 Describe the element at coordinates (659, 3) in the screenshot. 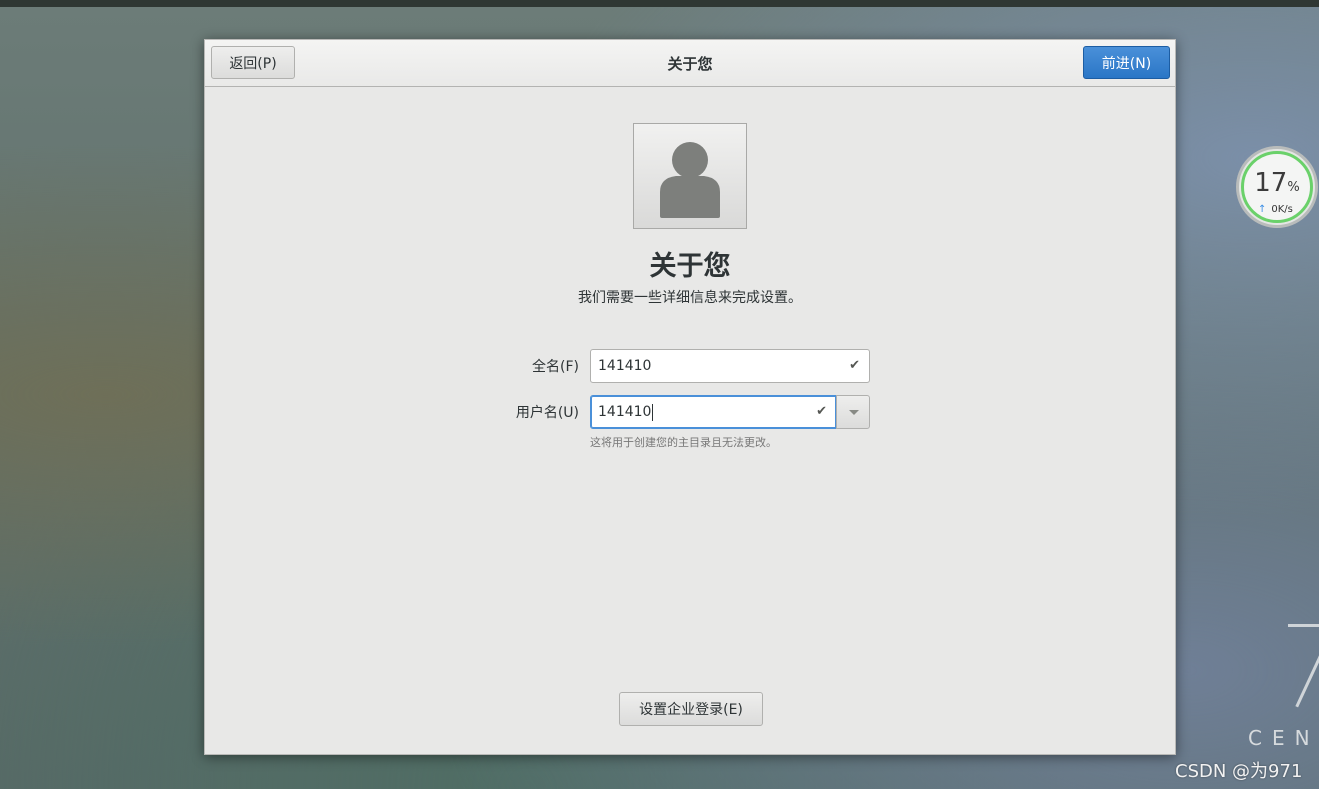

I see `top-panel` at that location.